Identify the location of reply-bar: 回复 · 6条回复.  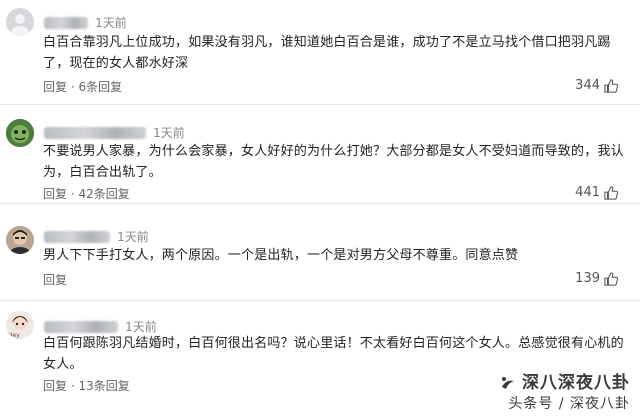
(82, 86).